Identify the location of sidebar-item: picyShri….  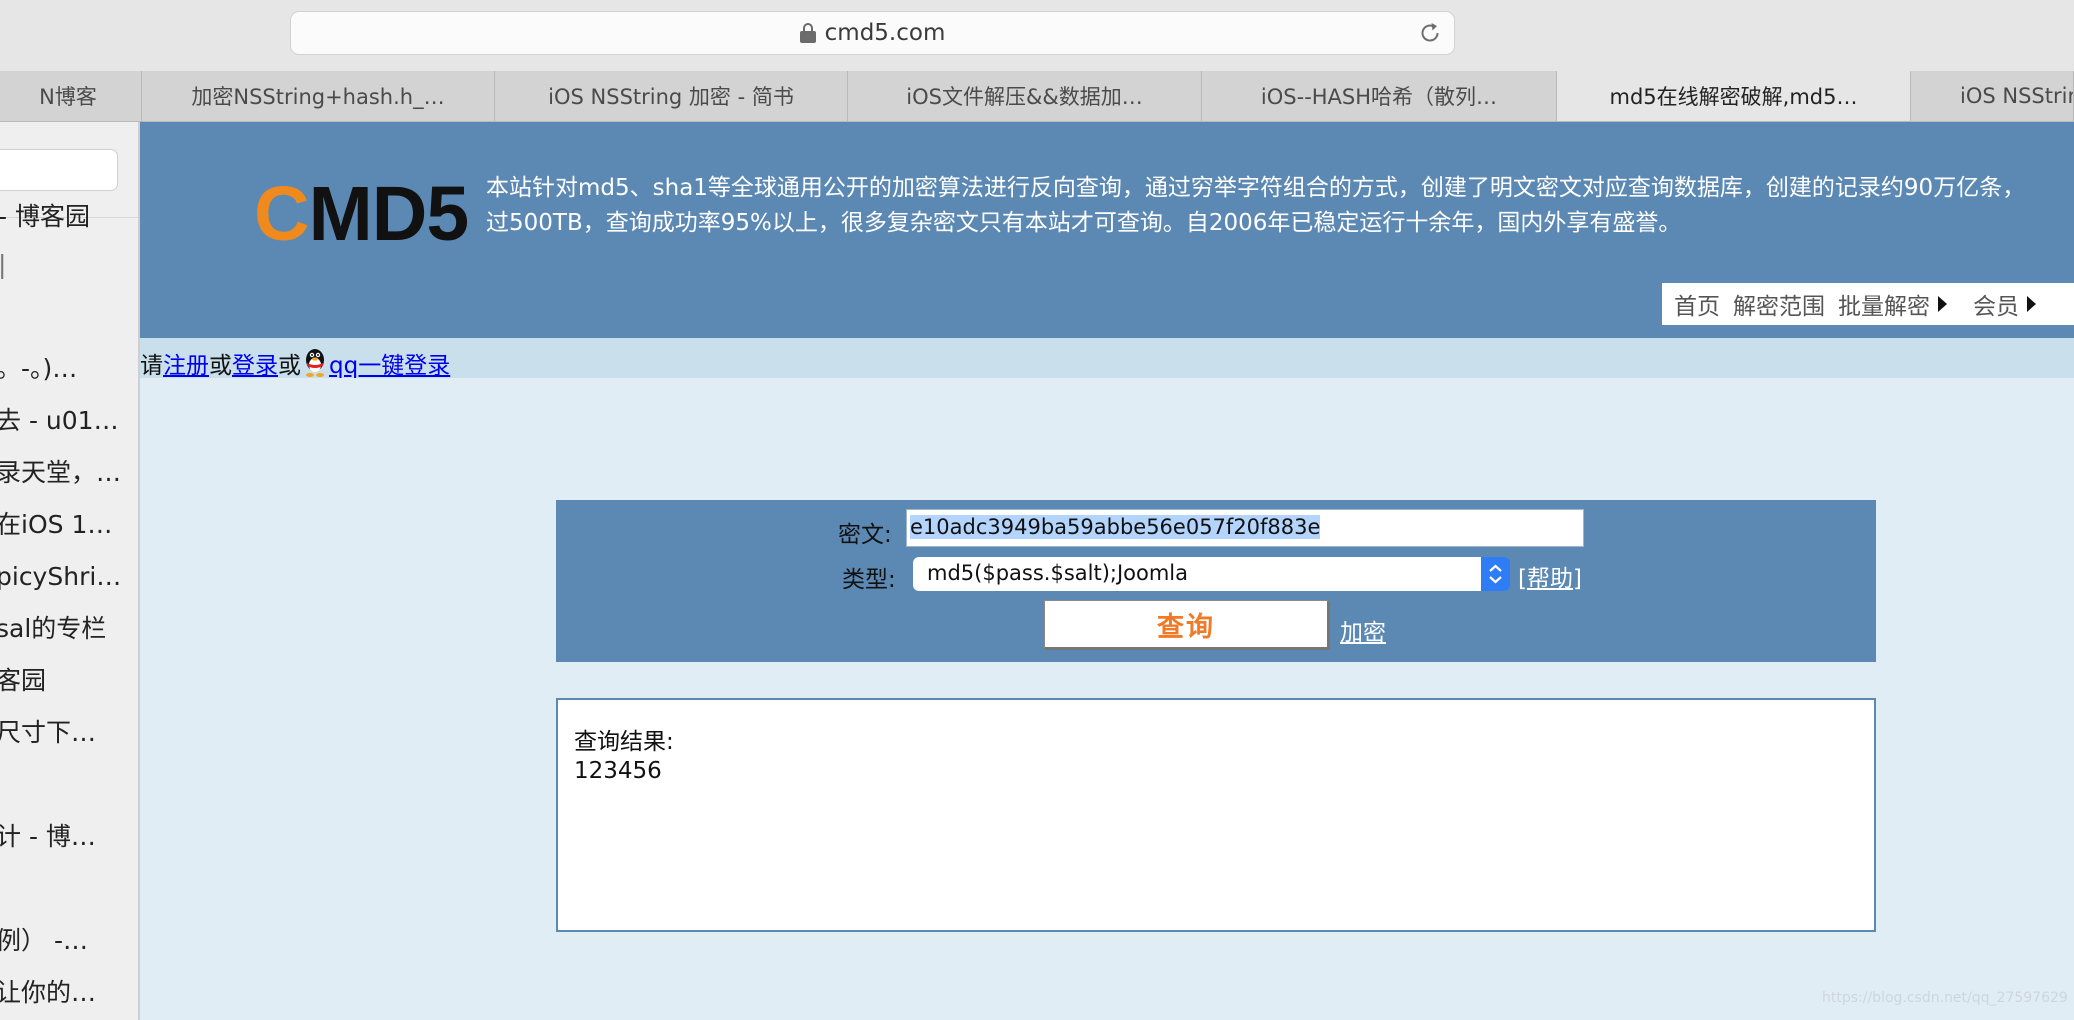
(67, 577).